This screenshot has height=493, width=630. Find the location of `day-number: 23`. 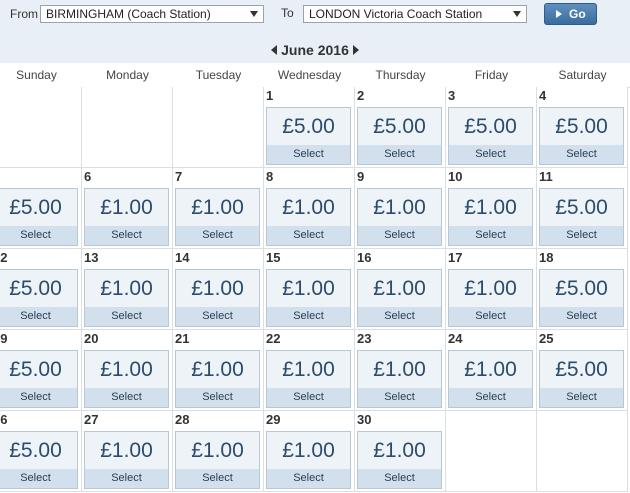

day-number: 23 is located at coordinates (364, 338).